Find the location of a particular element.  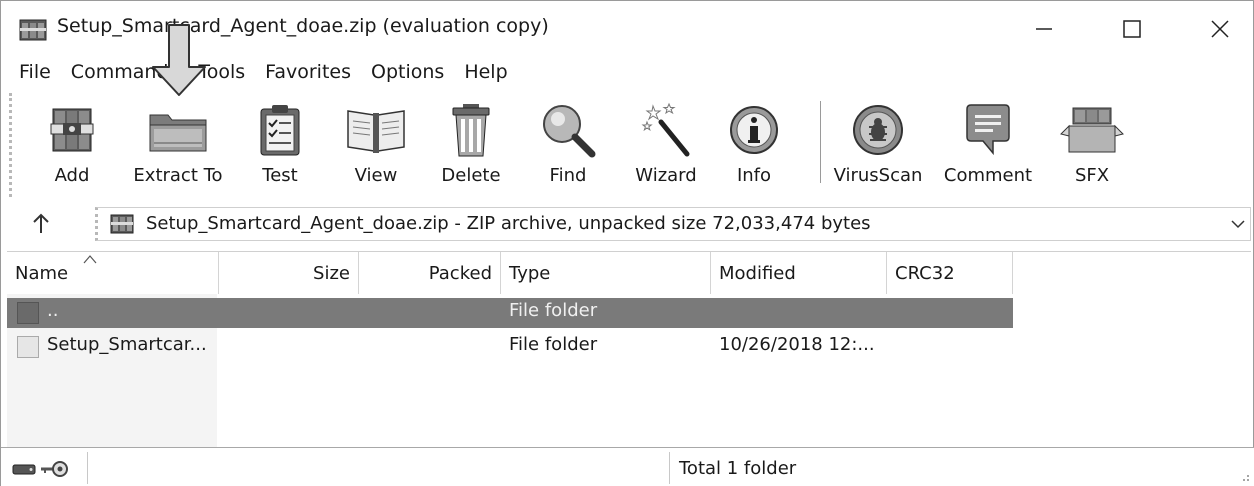

resize-grip-icon is located at coordinates (1244, 476).